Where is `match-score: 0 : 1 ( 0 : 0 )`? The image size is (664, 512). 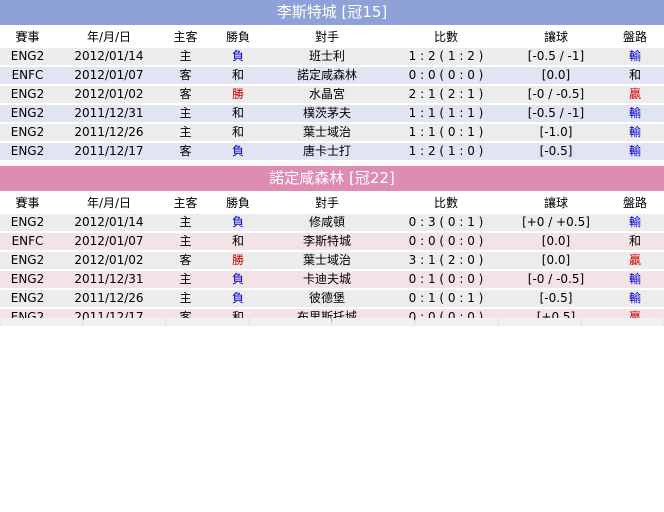 match-score: 0 : 1 ( 0 : 0 ) is located at coordinates (446, 279).